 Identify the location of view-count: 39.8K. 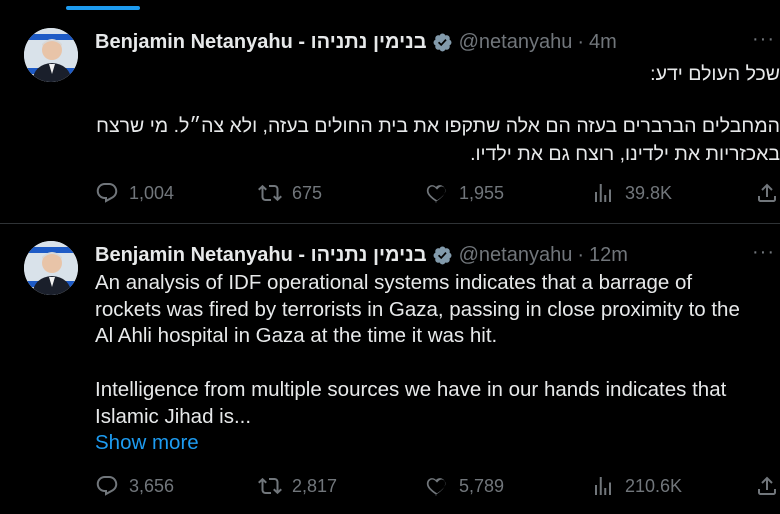
(649, 192).